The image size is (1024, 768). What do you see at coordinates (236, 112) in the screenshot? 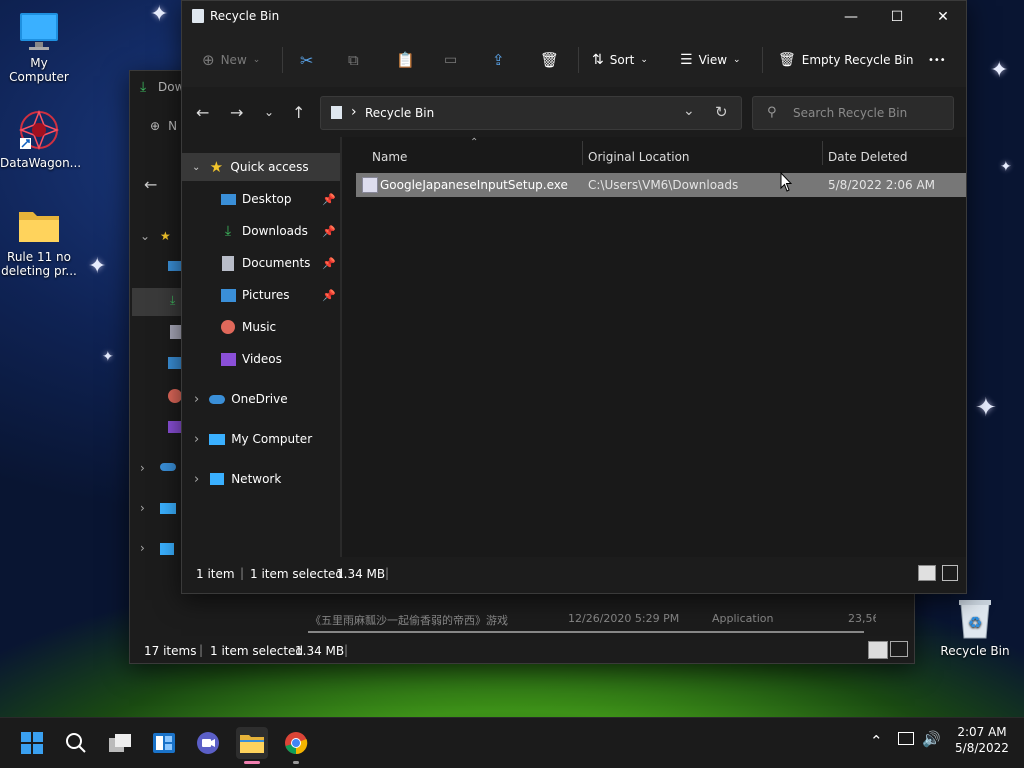
I see `forward-button: →` at bounding box center [236, 112].